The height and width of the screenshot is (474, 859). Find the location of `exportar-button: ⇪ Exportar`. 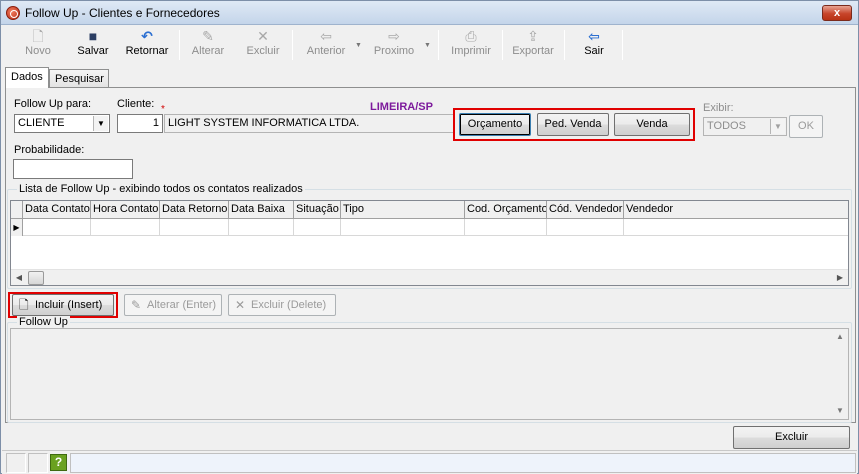

exportar-button: ⇪ Exportar is located at coordinates (533, 45).